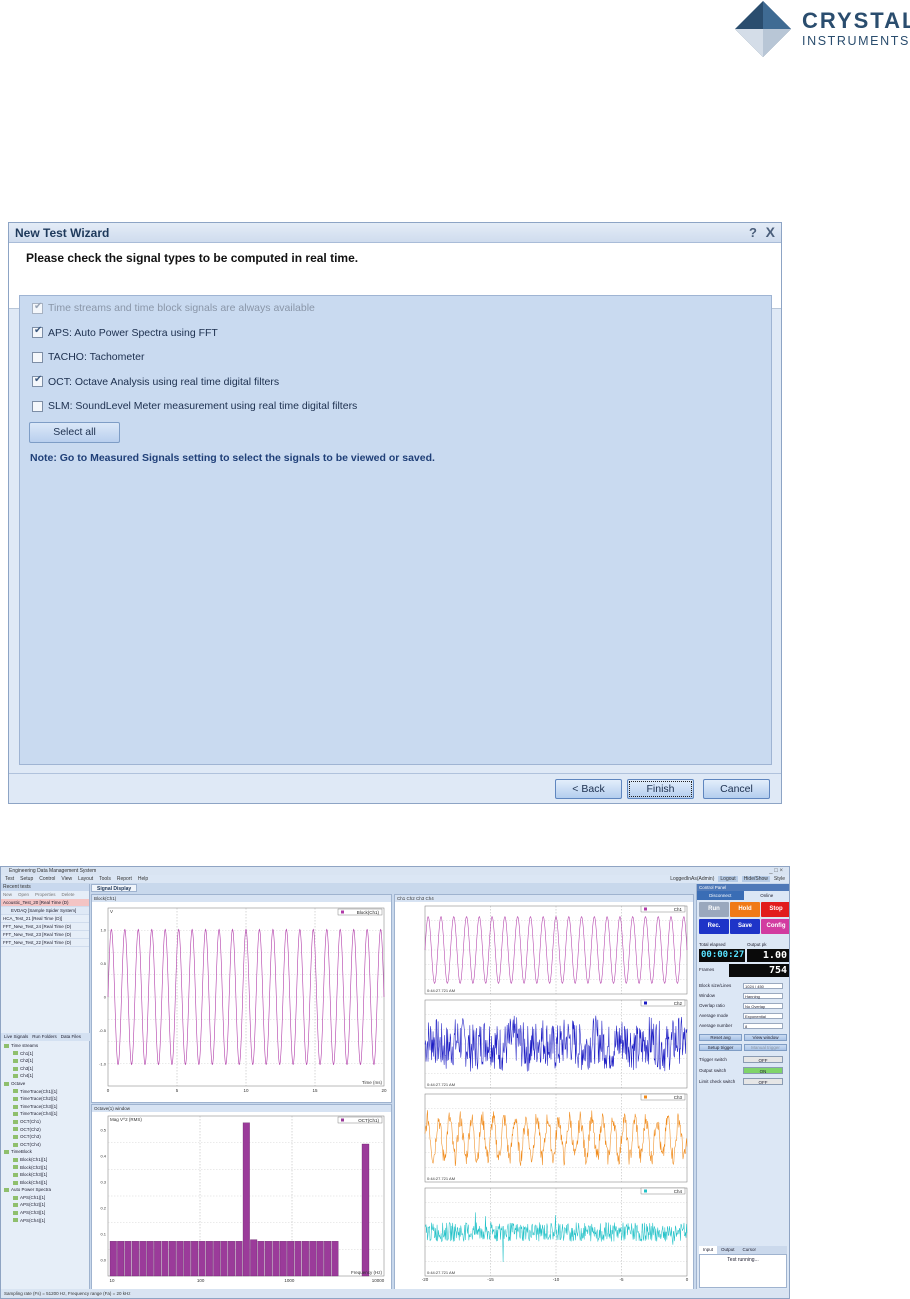 The width and height of the screenshot is (910, 1299). What do you see at coordinates (44, 1036) in the screenshot?
I see `left-tab-1: Run Folders` at bounding box center [44, 1036].